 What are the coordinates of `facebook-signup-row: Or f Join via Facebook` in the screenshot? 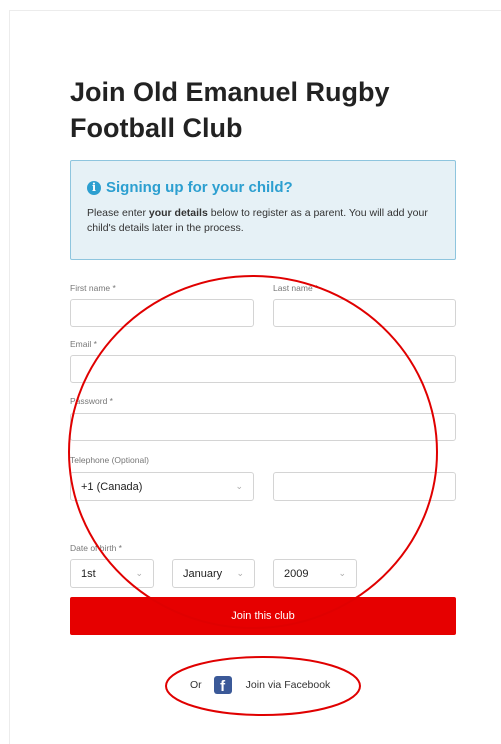 It's located at (260, 685).